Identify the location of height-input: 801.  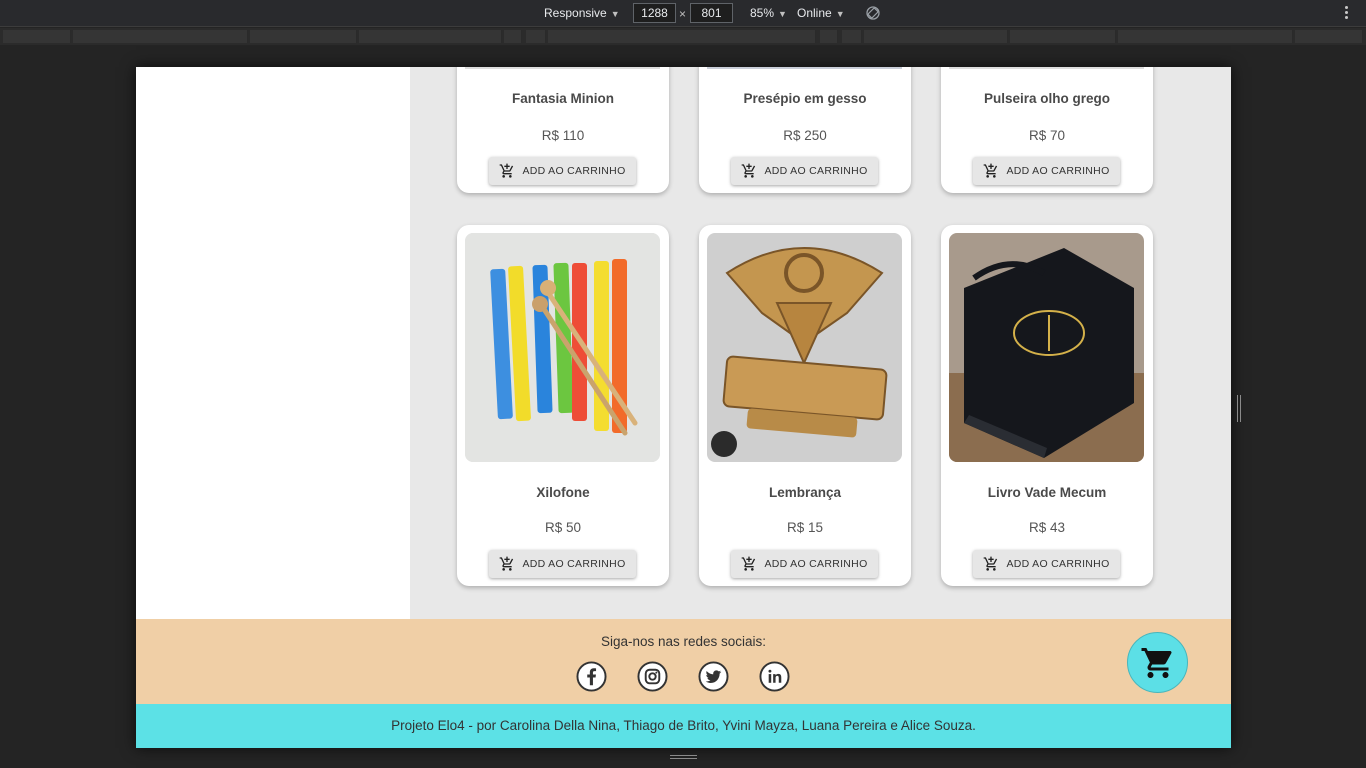
(711, 13).